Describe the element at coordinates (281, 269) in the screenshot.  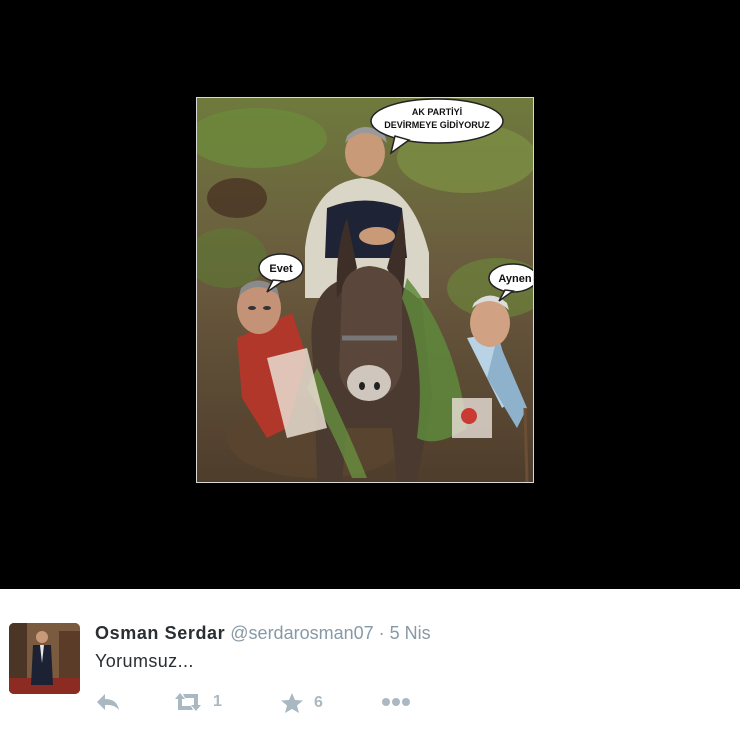
I see `bubble-left-text: Evet` at that location.